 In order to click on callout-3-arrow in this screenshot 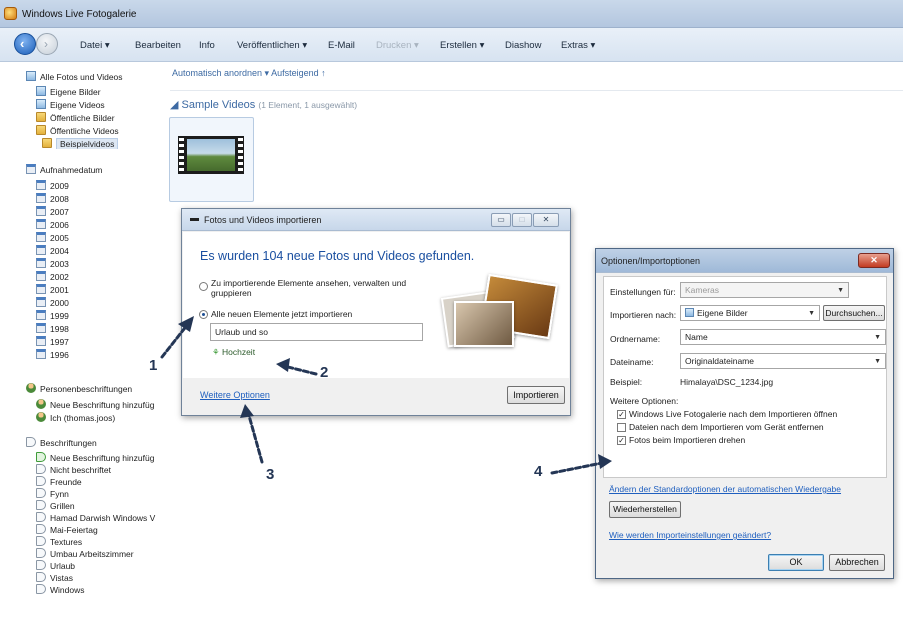, I will do `click(255, 437)`.